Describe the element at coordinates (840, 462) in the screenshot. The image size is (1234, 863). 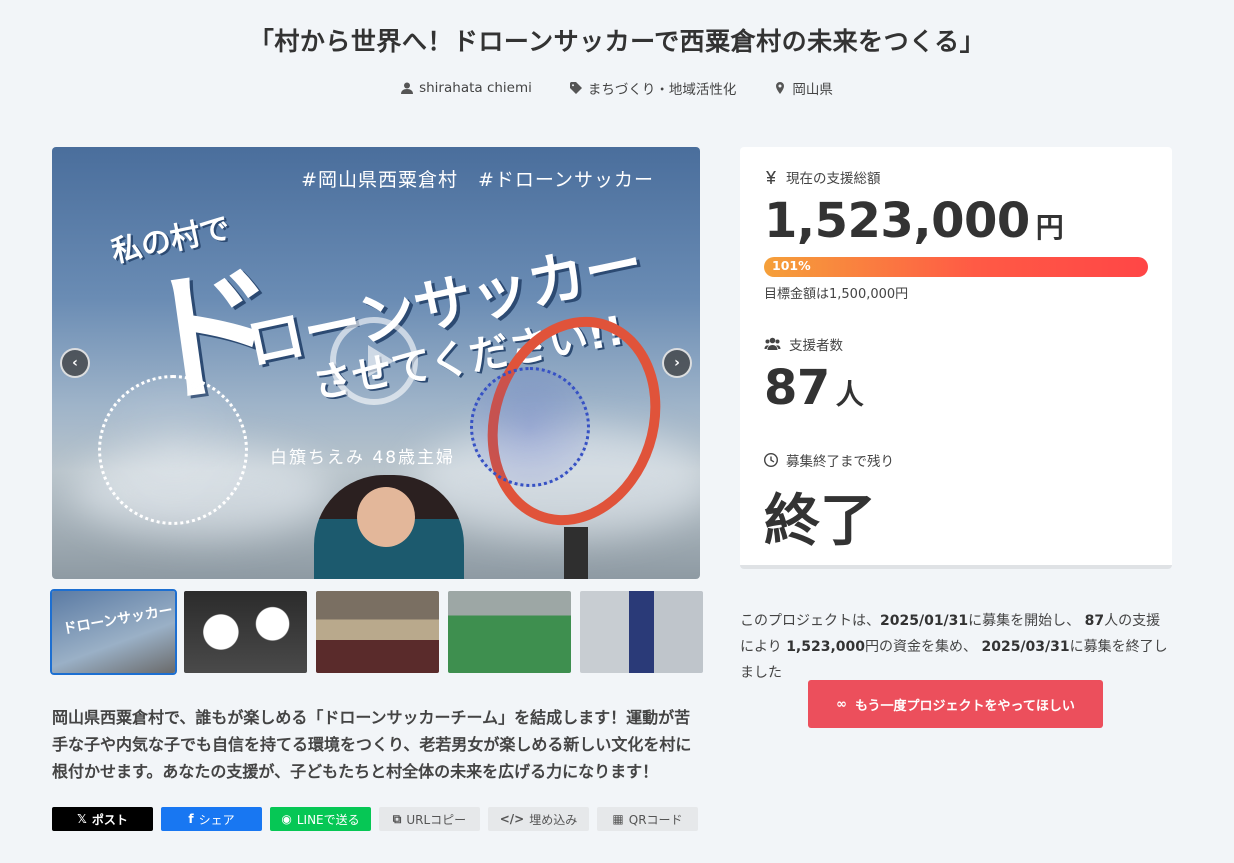
I see `remaining-label: 募集終了まで残り` at that location.